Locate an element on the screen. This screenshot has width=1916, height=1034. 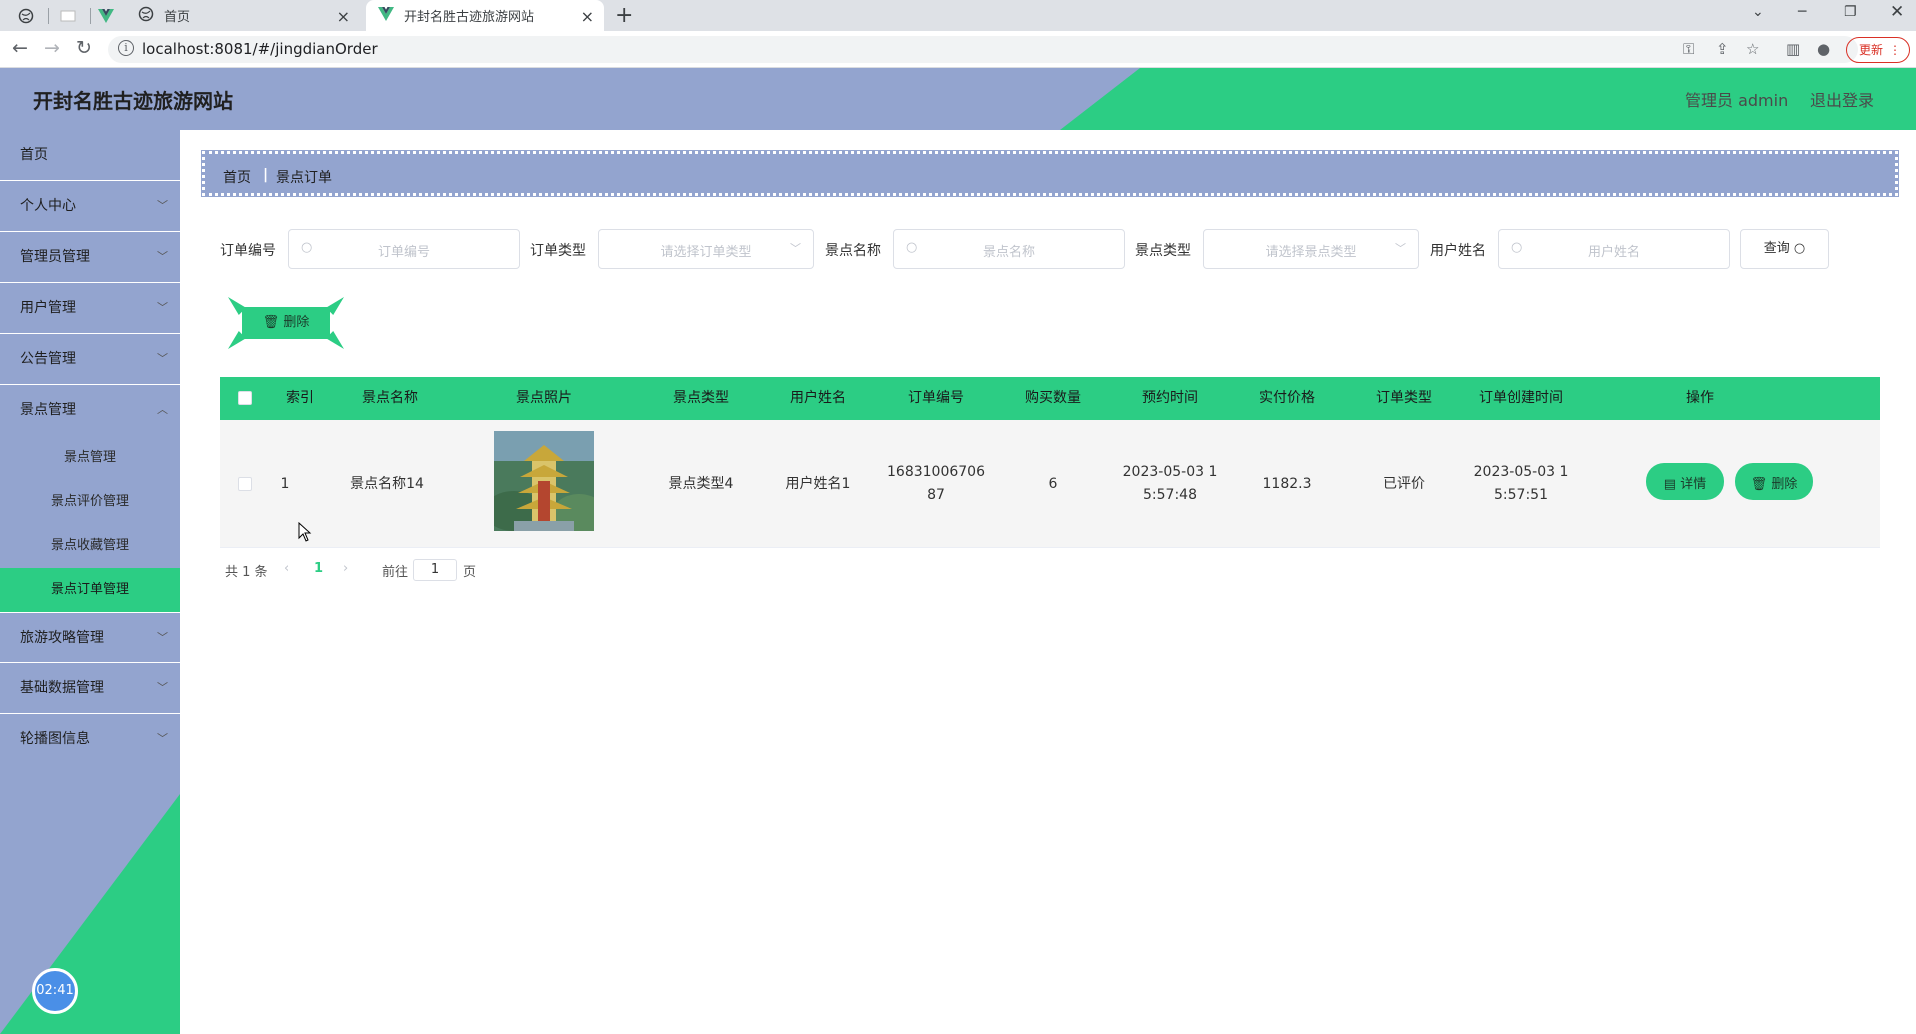
page-number-current: 1 is located at coordinates (318, 568).